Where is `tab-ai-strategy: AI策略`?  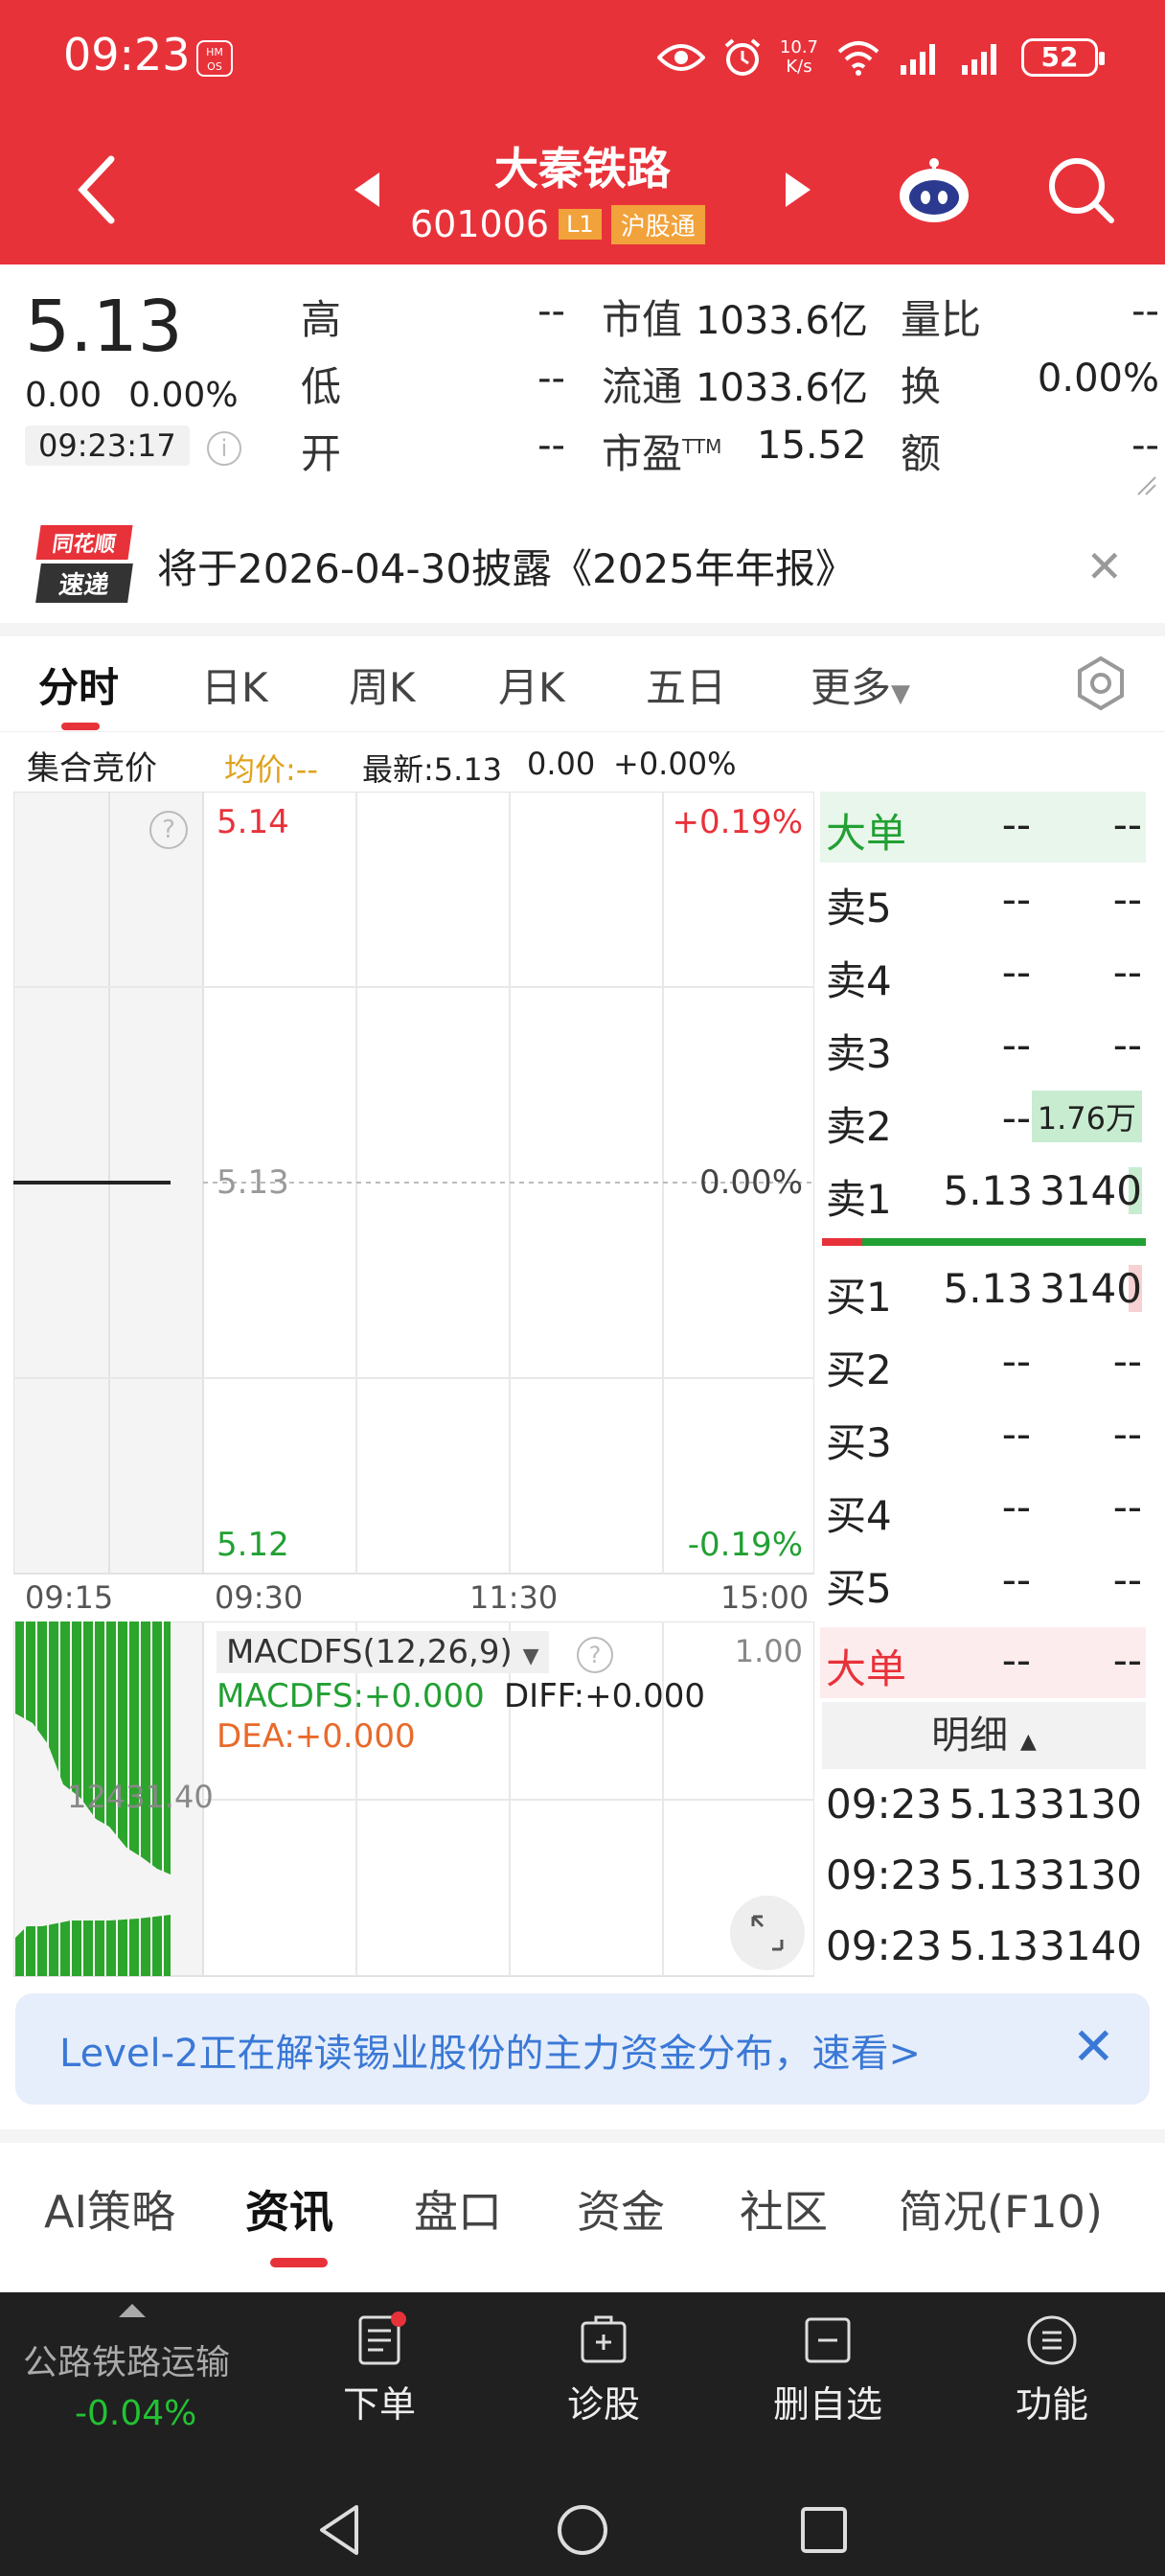 tab-ai-strategy: AI策略 is located at coordinates (110, 2209).